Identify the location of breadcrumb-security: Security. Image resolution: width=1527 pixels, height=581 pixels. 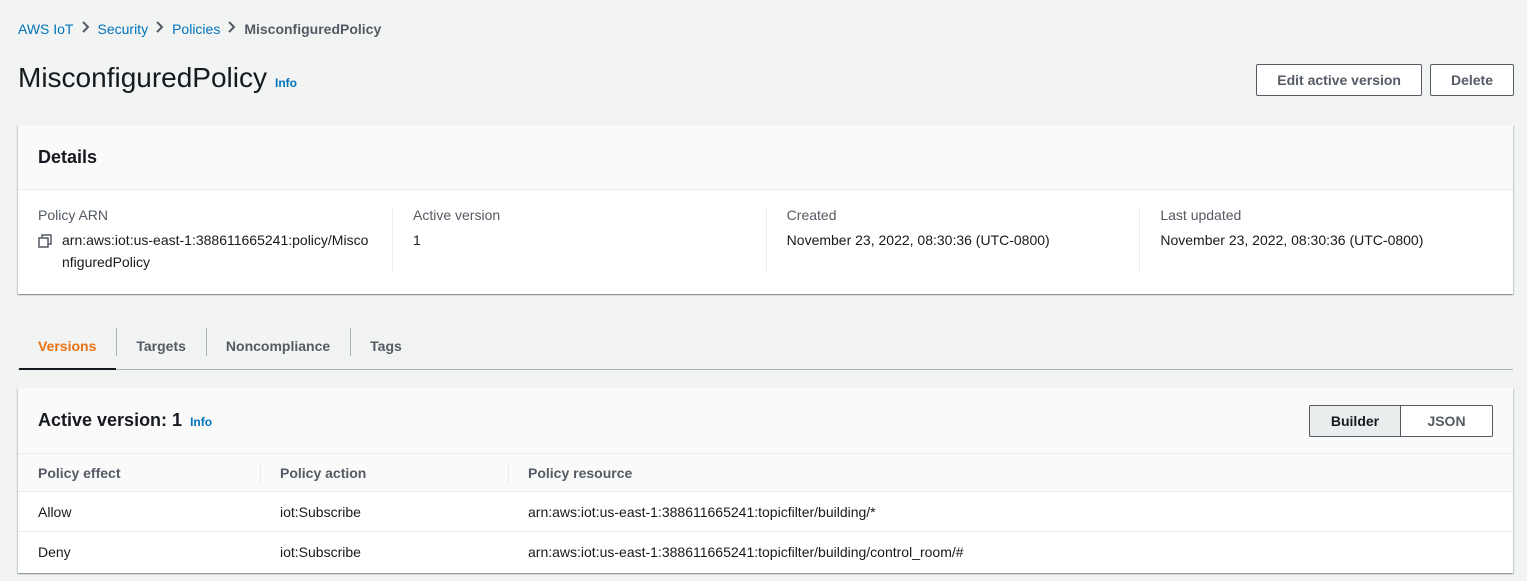
(123, 29).